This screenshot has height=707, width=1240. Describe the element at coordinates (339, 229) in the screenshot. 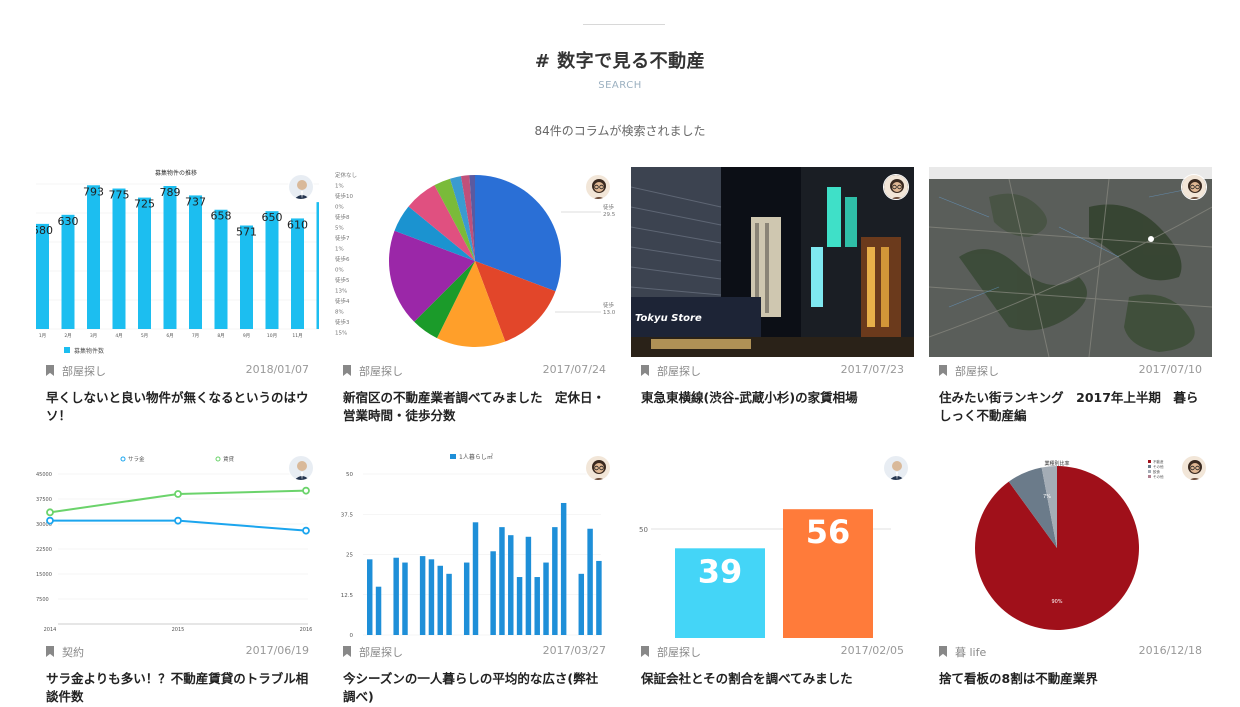

I see `pie-label: 5%` at that location.